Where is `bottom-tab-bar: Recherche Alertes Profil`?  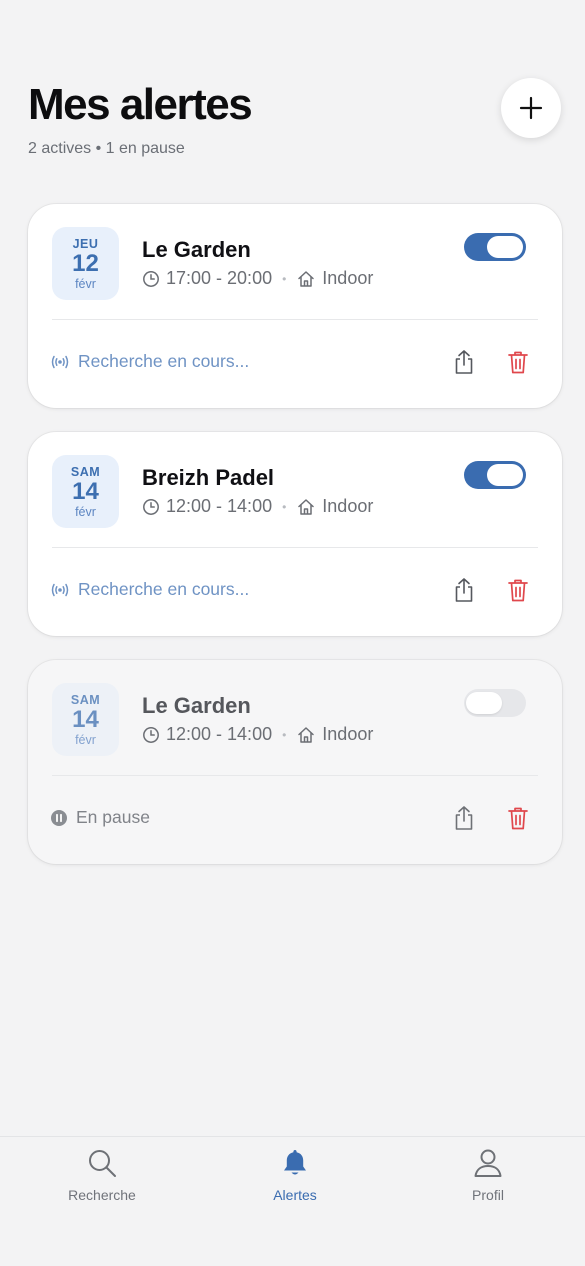
bottom-tab-bar: Recherche Alertes Profil is located at coordinates (292, 1179).